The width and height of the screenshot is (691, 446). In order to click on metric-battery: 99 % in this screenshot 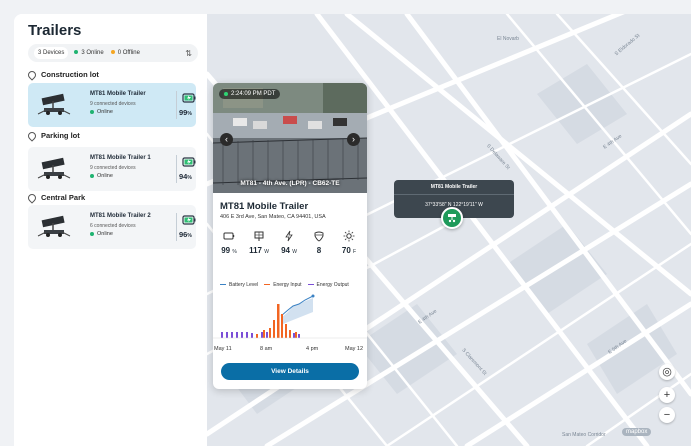, I will do `click(229, 242)`.